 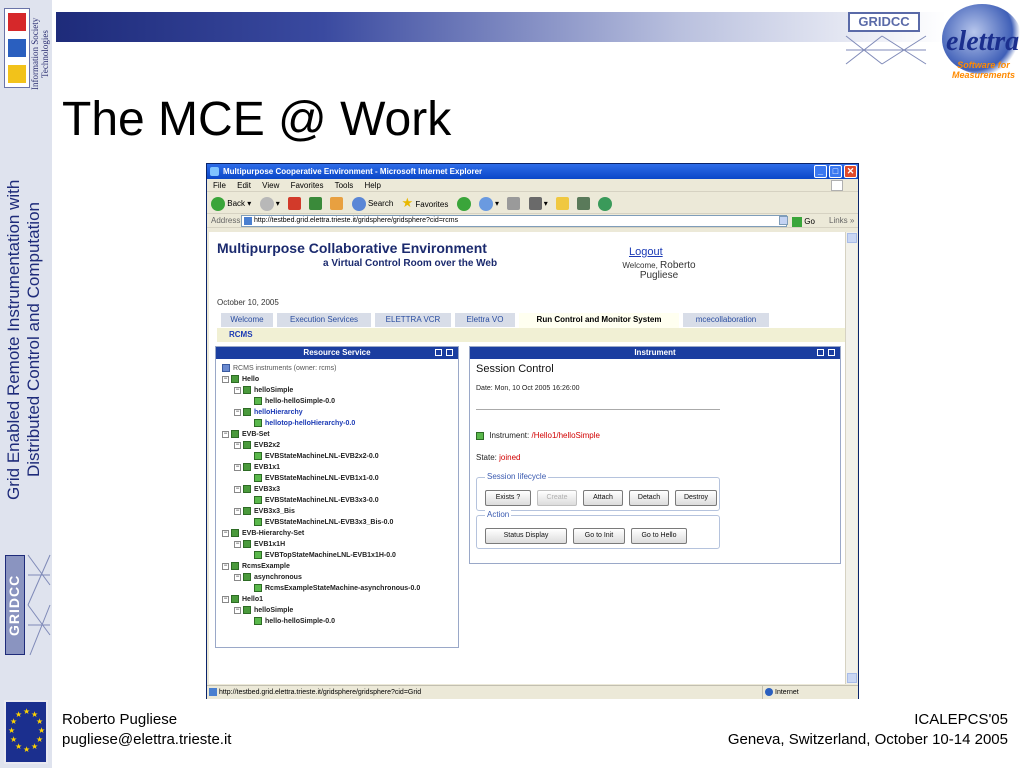 I want to click on search-button: Search, so click(x=372, y=204).